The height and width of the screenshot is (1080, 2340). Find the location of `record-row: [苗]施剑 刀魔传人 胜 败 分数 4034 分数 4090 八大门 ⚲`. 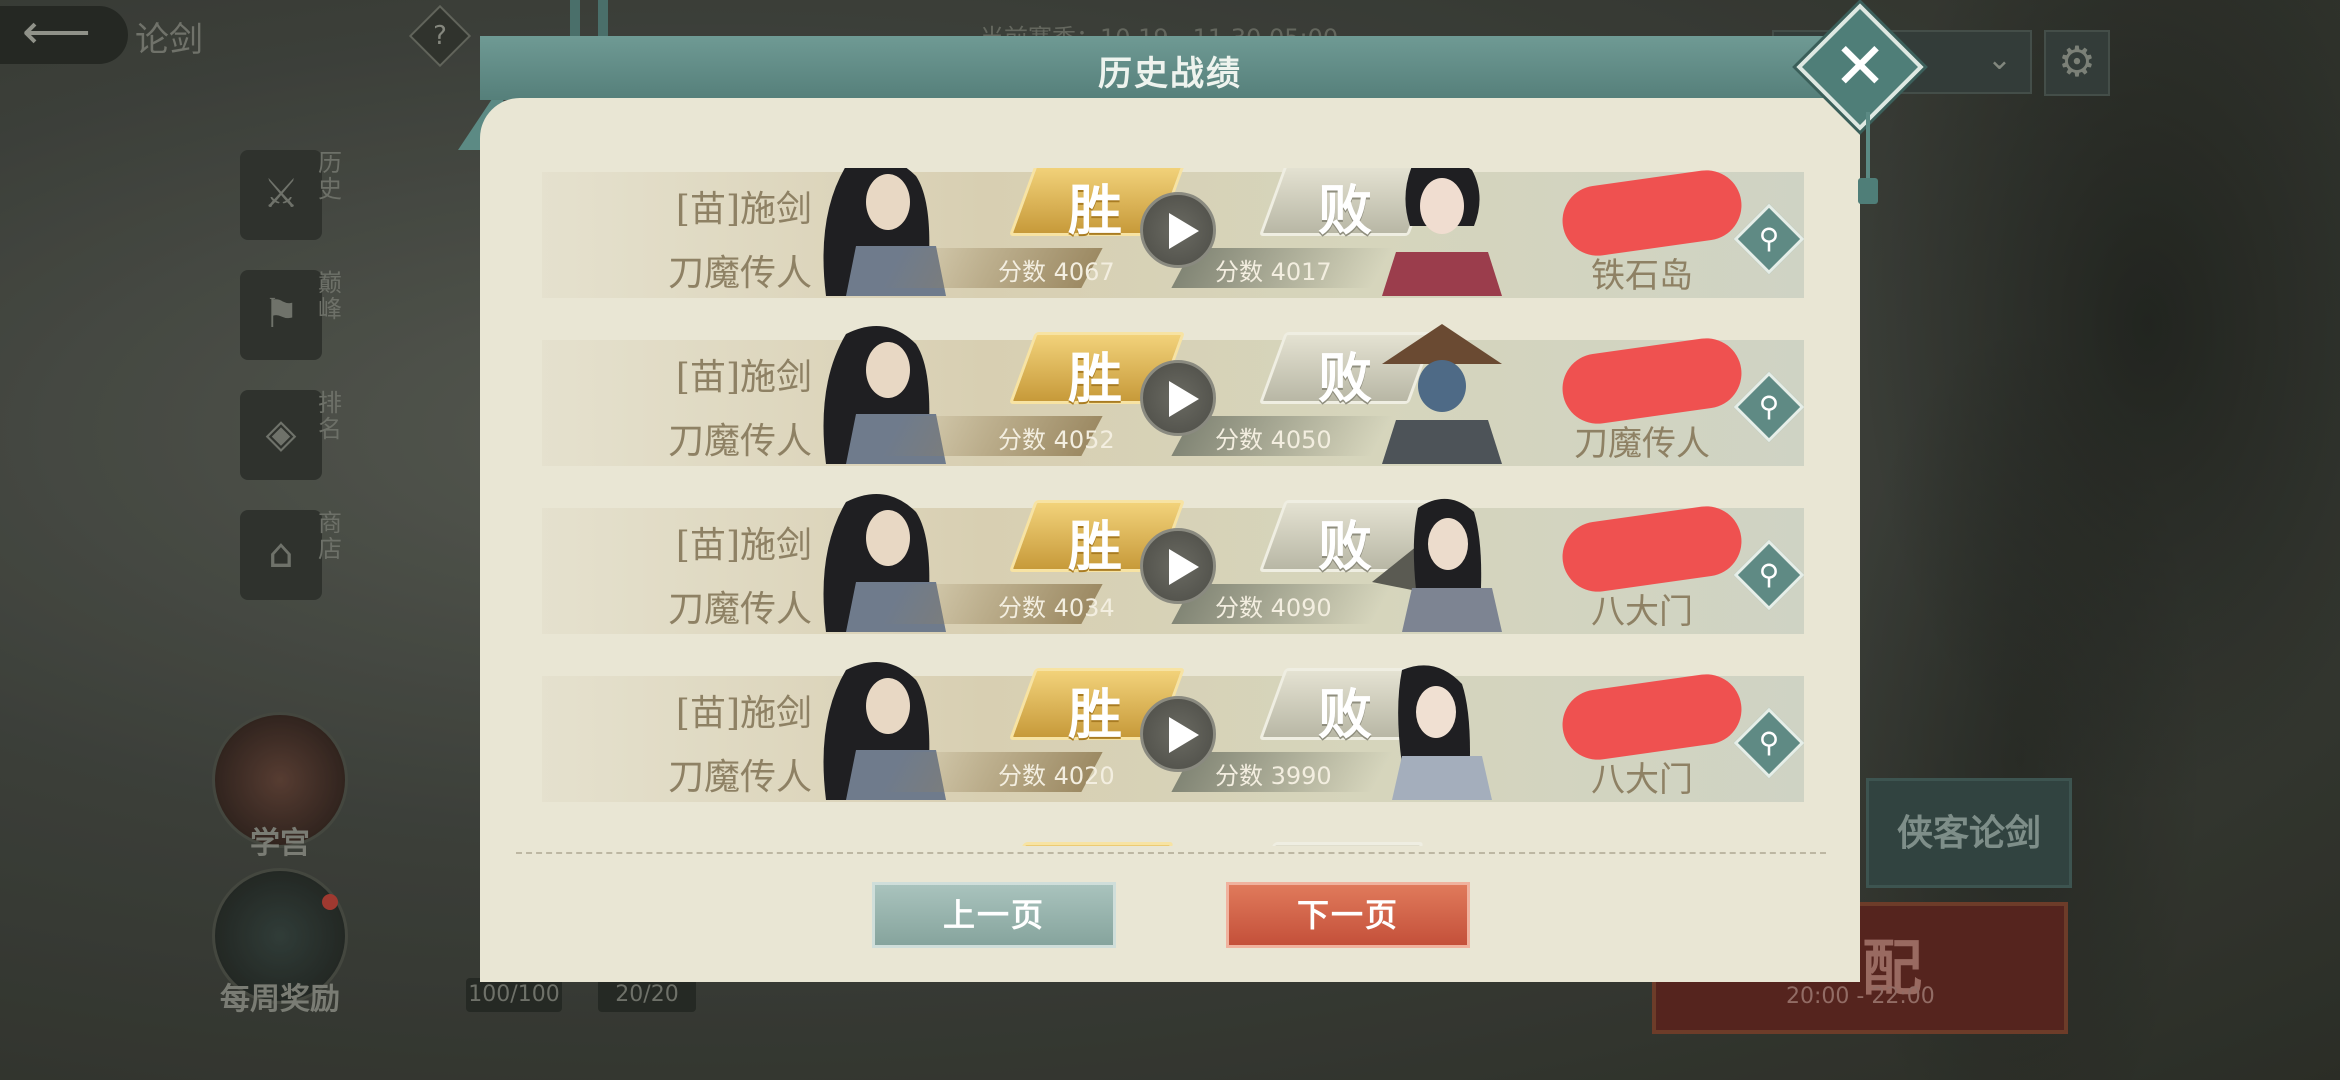

record-row: [苗]施剑 刀魔传人 胜 败 分数 4034 分数 4090 八大门 ⚲ is located at coordinates (1173, 564).